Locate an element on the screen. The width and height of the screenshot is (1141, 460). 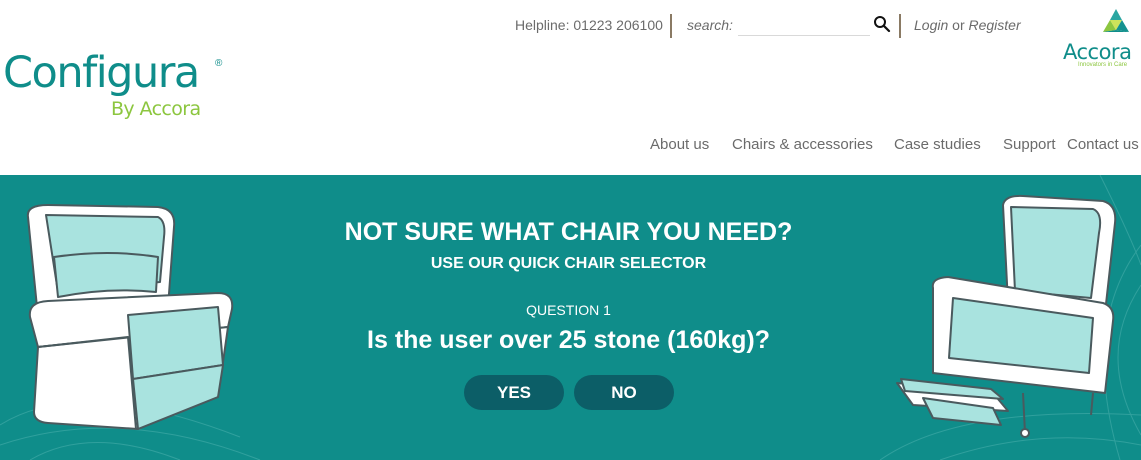
logo-wordmark: Configura is located at coordinates (101, 73).